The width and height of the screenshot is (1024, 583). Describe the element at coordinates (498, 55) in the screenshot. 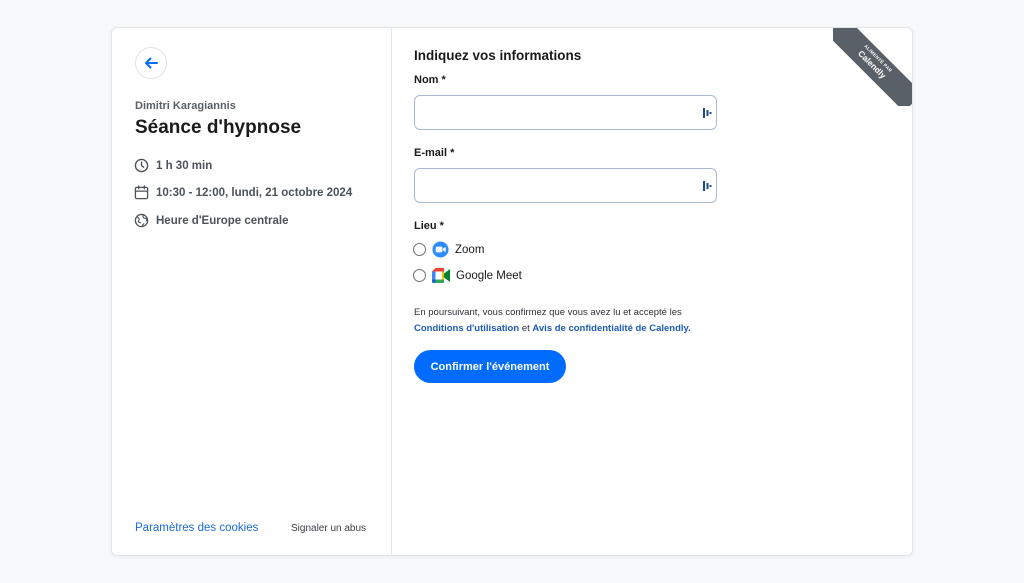

I see `form-heading: Indiquez vos informations` at that location.